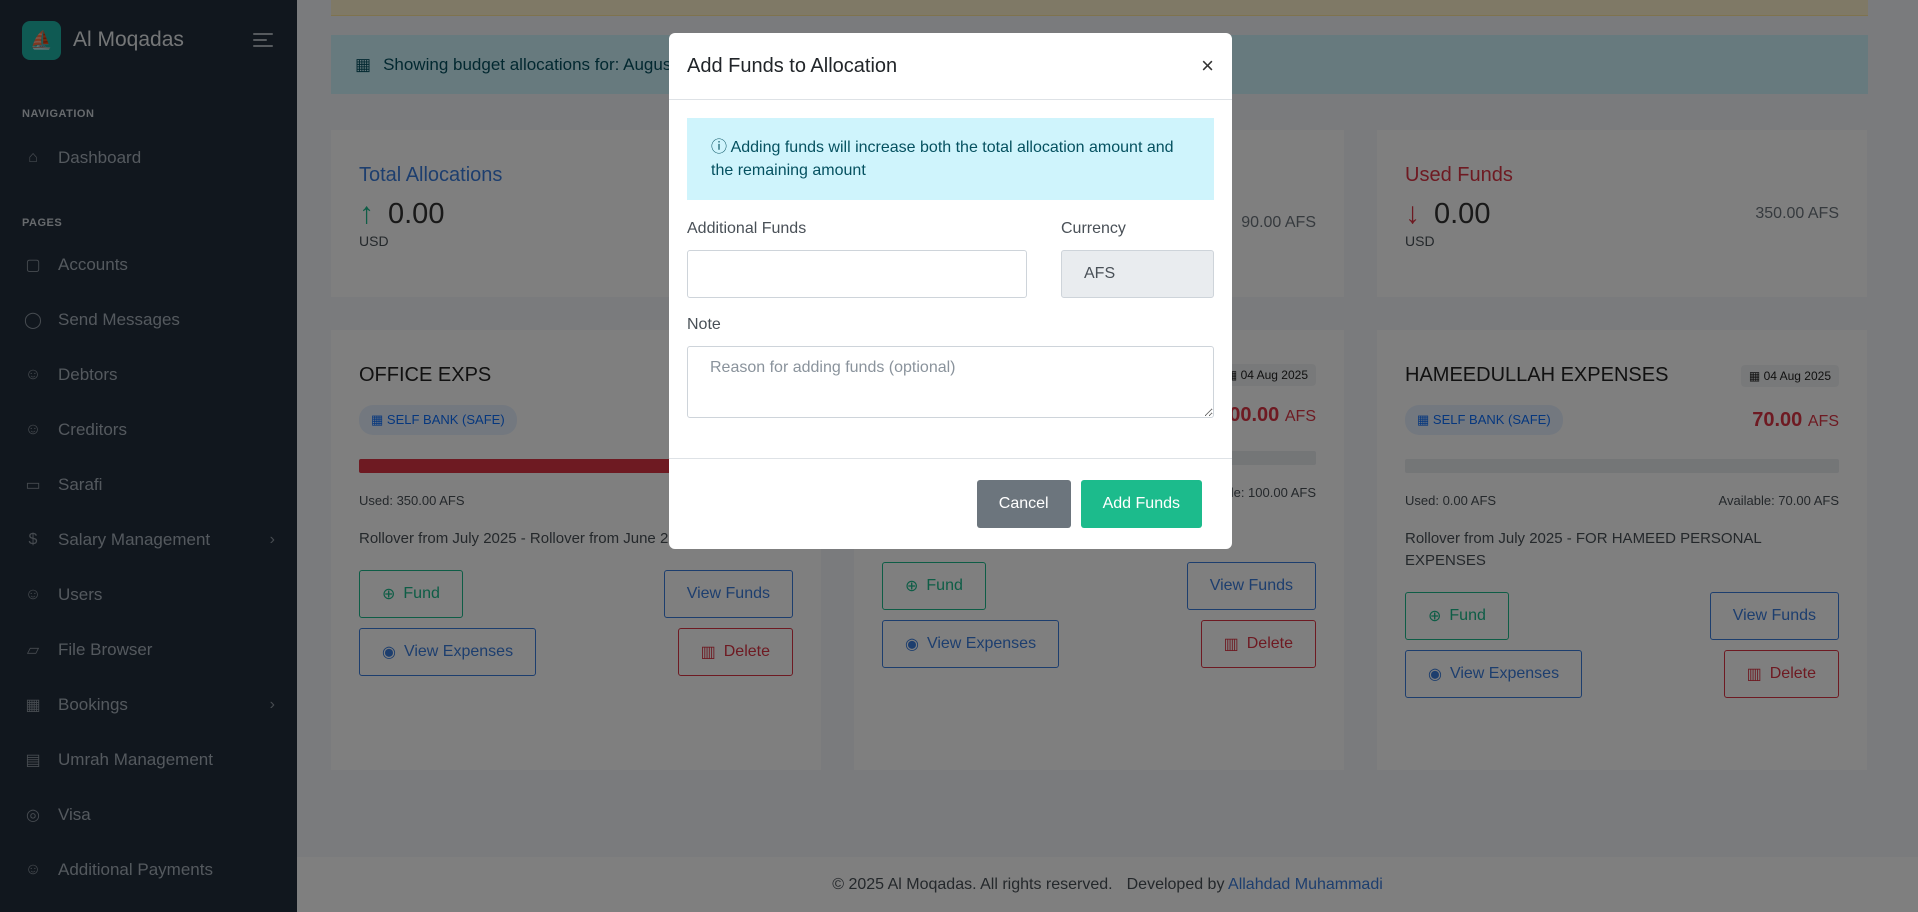  Describe the element at coordinates (1207, 66) in the screenshot. I see `close-icon: ×` at that location.